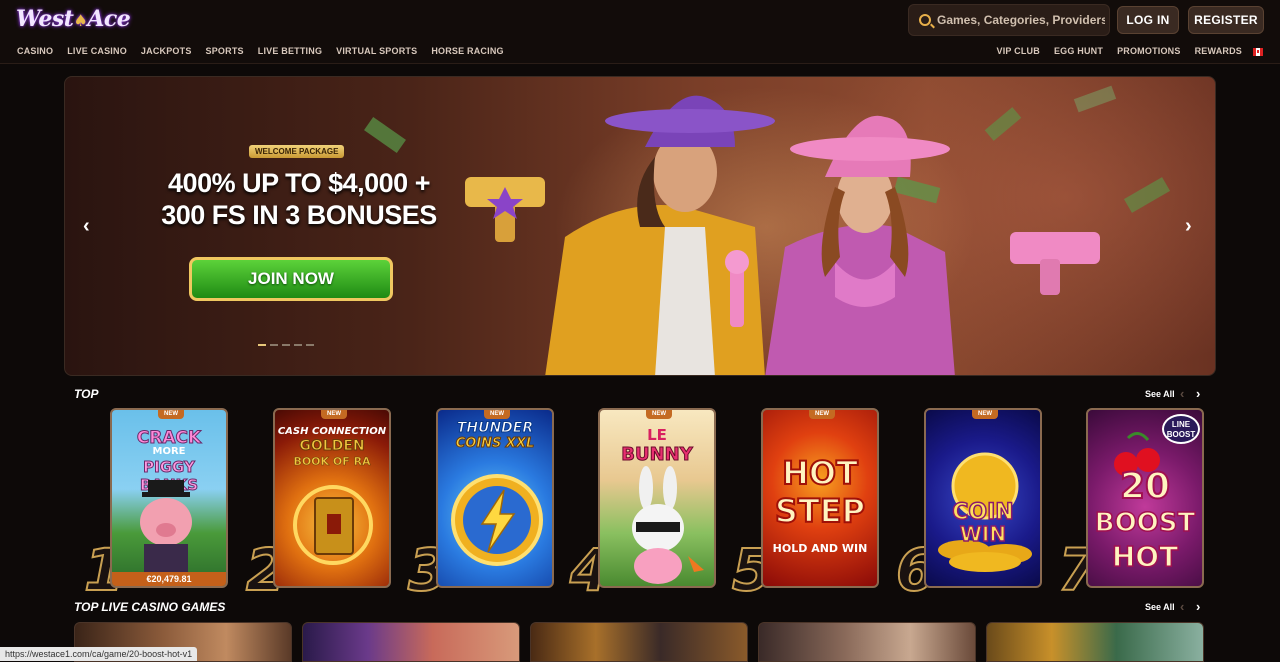 The image size is (1280, 662). I want to click on live-next-chevron-icon: ›, so click(1198, 606).